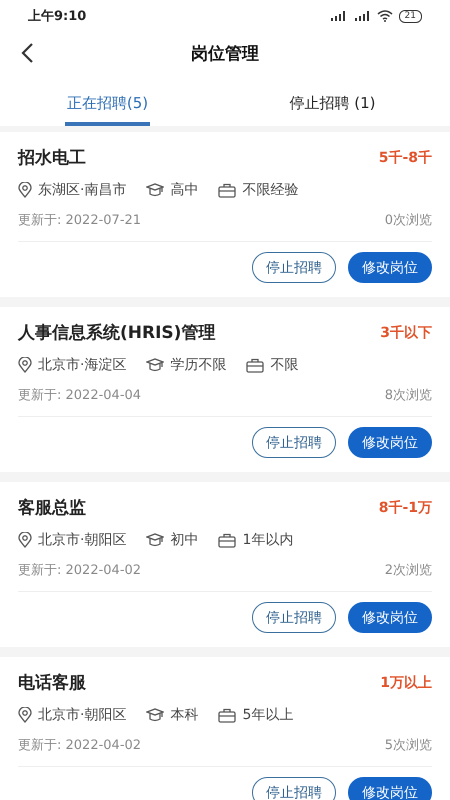  I want to click on education-text: 本科, so click(184, 715).